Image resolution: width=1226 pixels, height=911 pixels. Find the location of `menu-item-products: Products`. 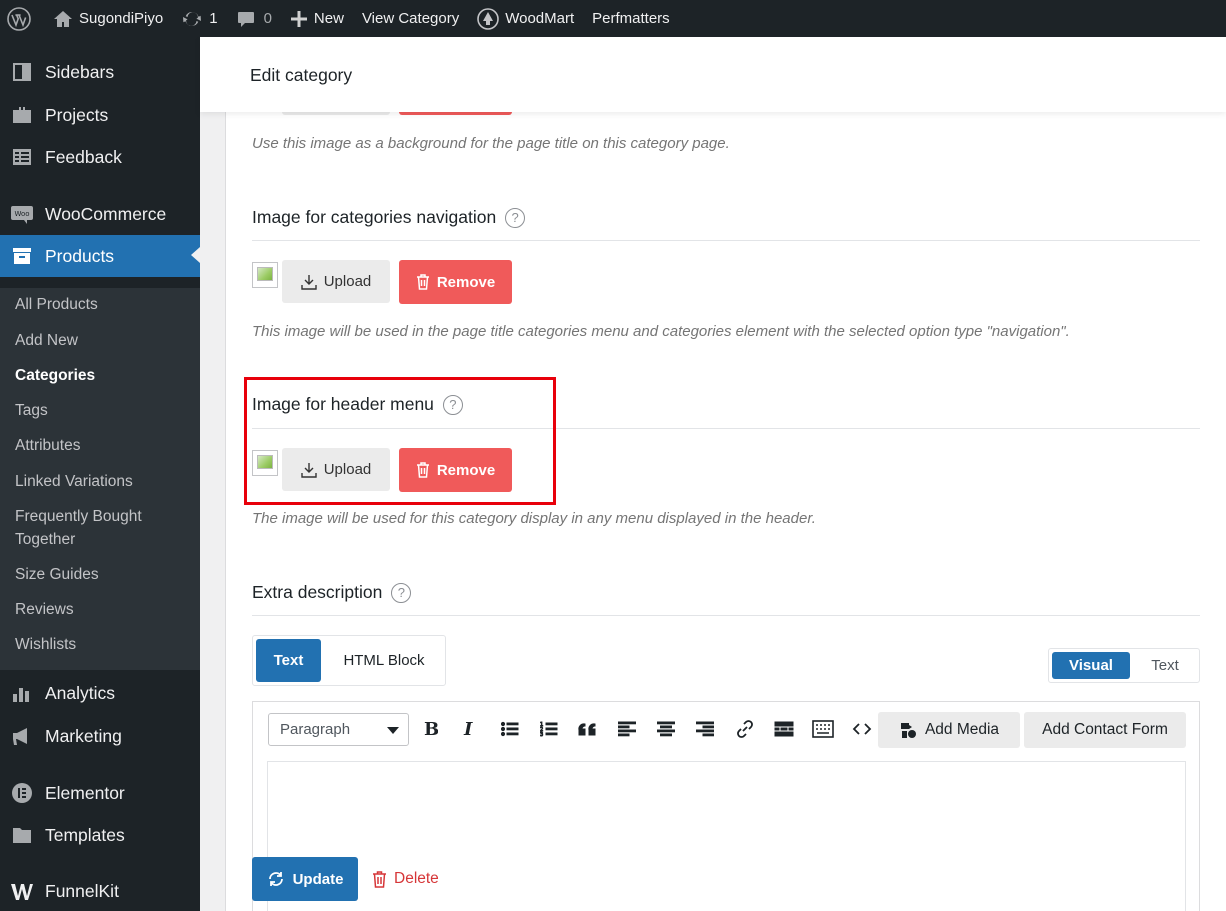

menu-item-products: Products is located at coordinates (100, 256).